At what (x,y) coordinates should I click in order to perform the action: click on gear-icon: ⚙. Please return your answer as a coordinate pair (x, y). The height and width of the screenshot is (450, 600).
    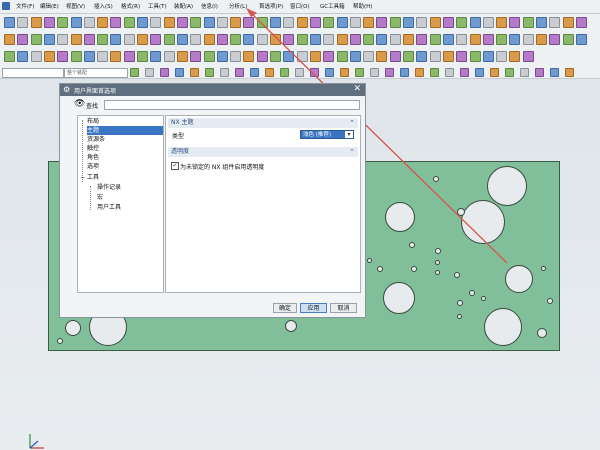
    Looking at the image, I should click on (67, 89).